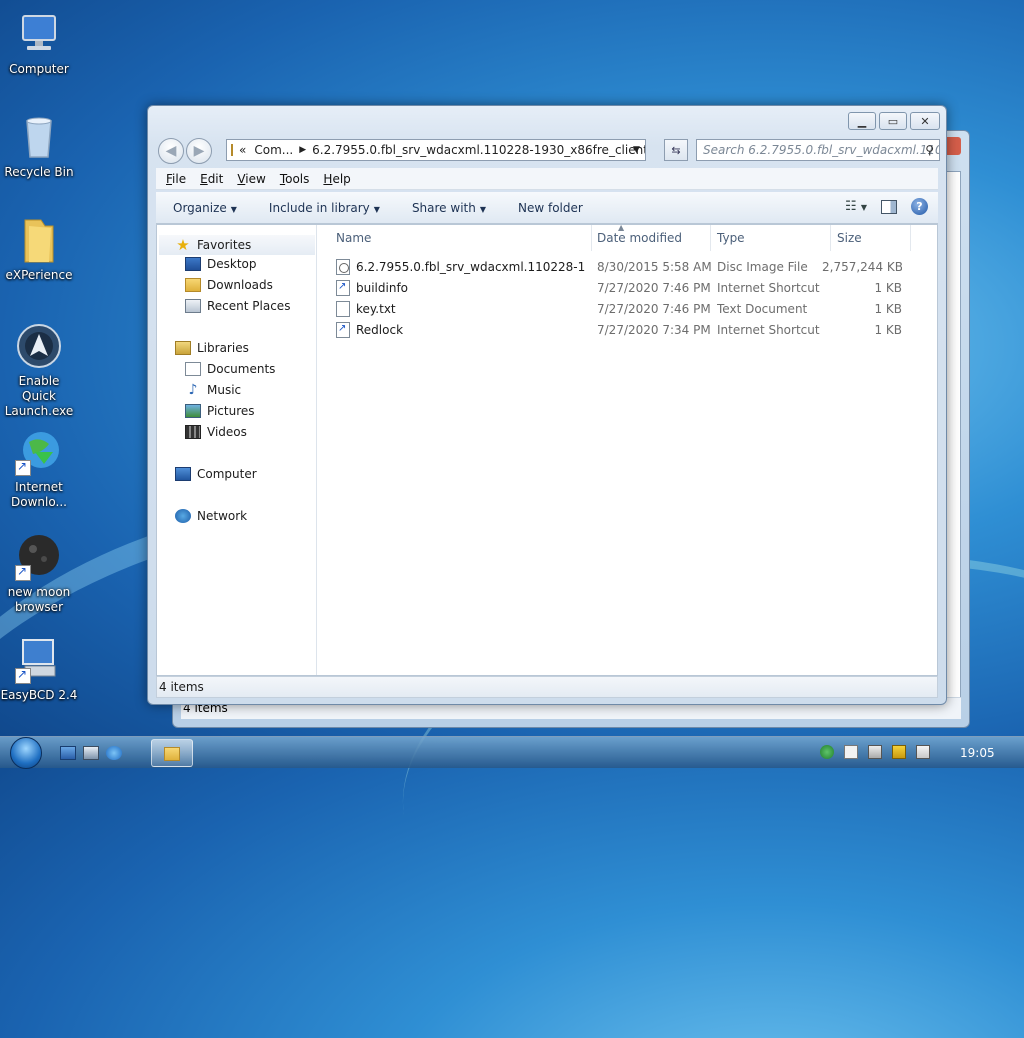  Describe the element at coordinates (193, 264) in the screenshot. I see `desktop-icon` at that location.